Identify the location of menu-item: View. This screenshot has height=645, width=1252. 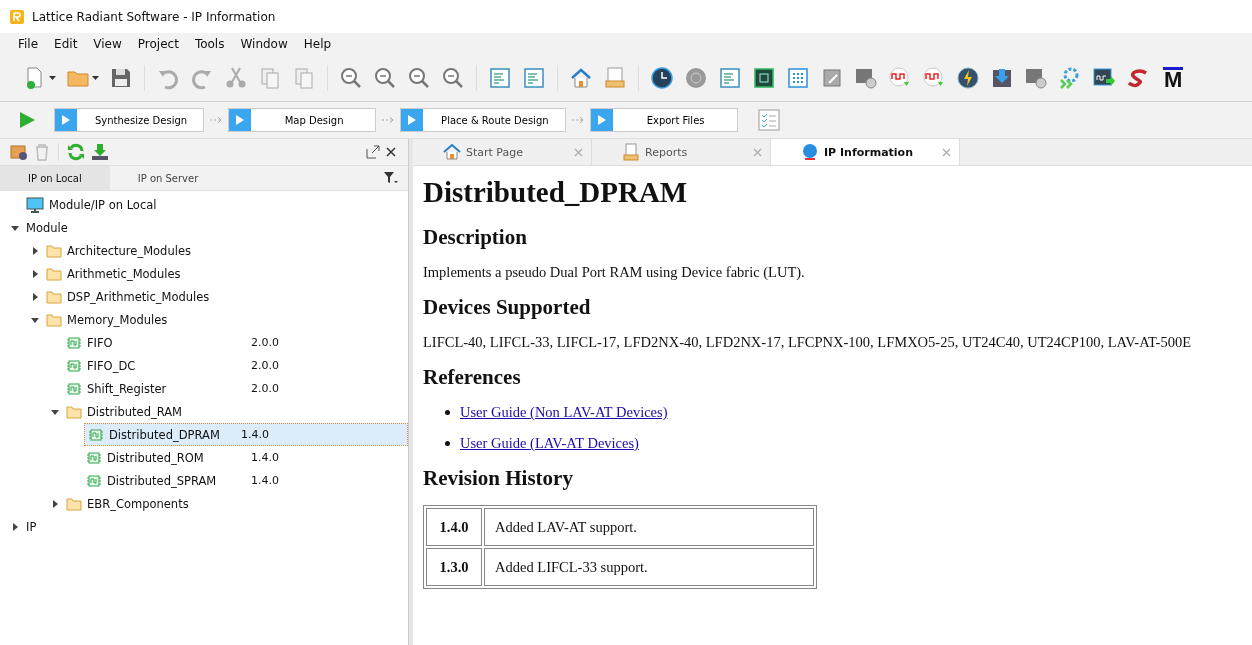
(107, 44).